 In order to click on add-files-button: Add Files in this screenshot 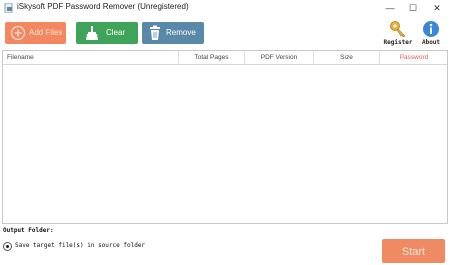, I will do `click(35, 33)`.